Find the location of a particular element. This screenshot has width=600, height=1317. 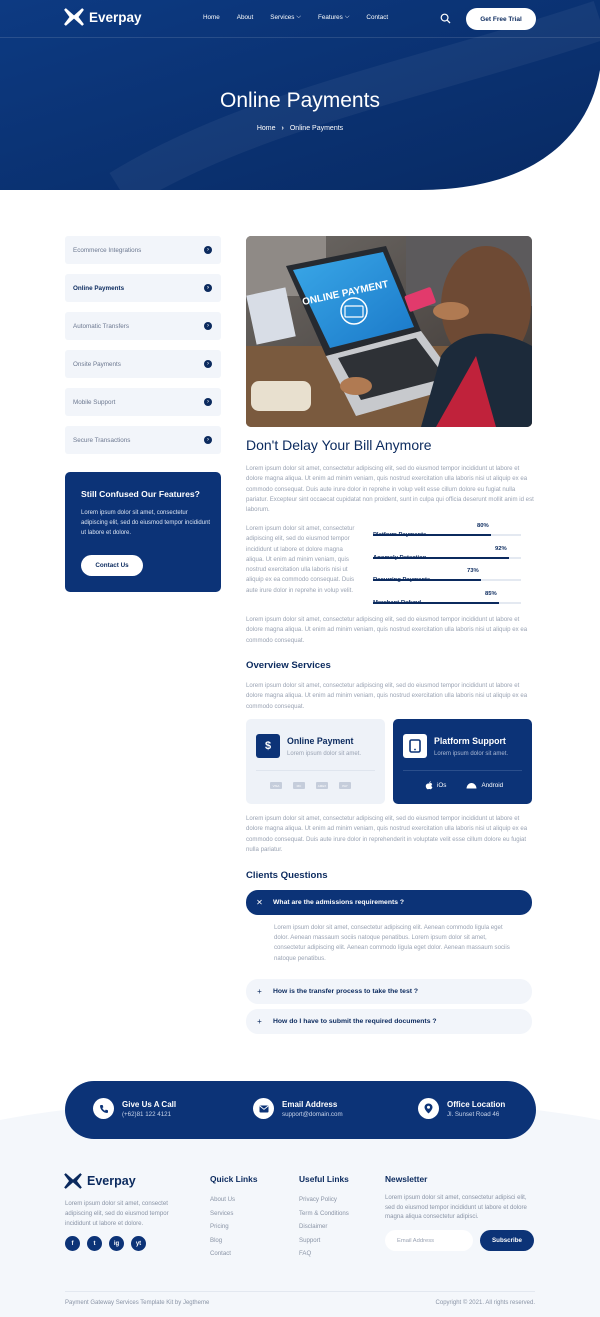

contact-us-button: Contact Us is located at coordinates (112, 565).